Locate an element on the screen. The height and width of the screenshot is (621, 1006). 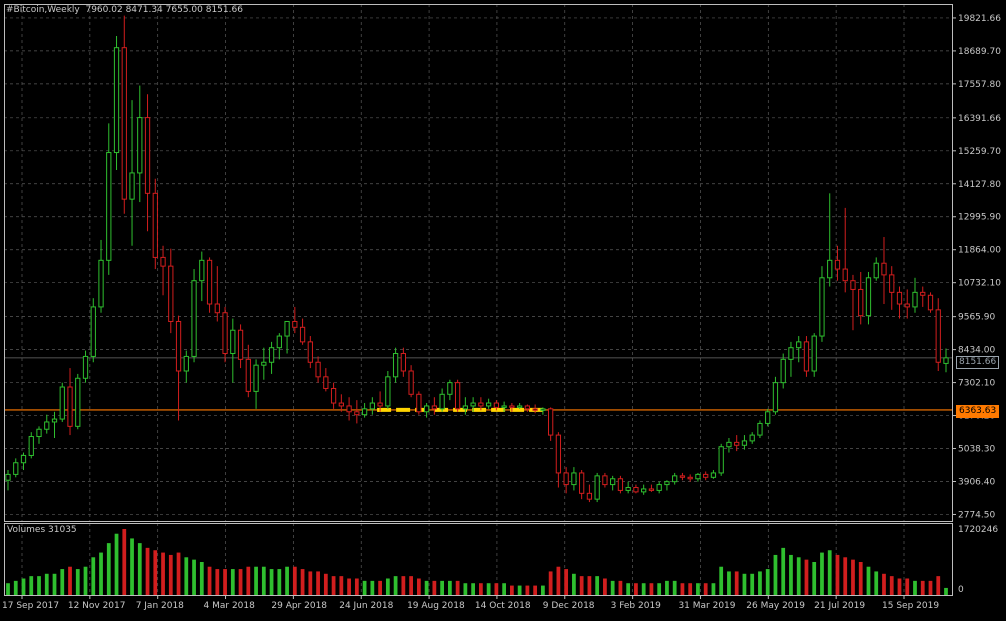
volume-axis-max-label: 1720246 is located at coordinates (978, 530).